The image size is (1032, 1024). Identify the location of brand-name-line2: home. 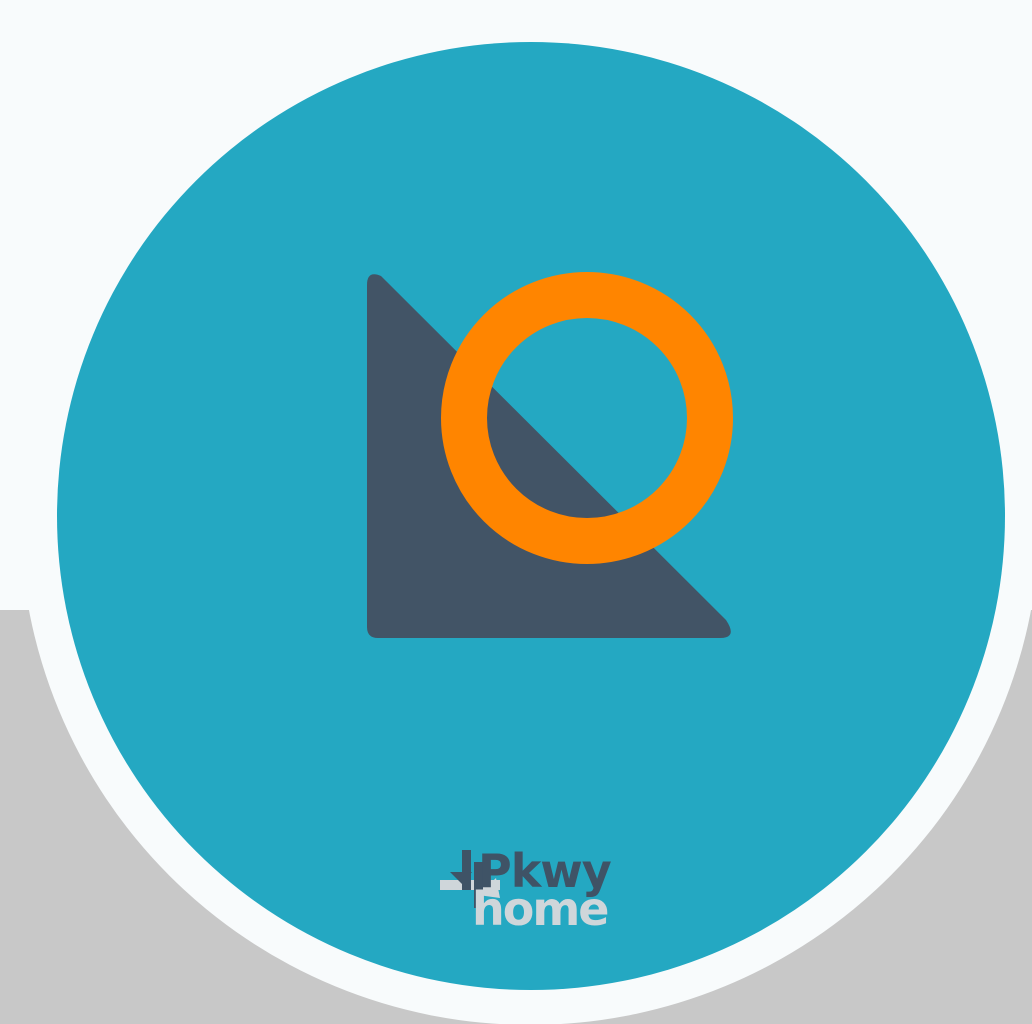
(540, 909).